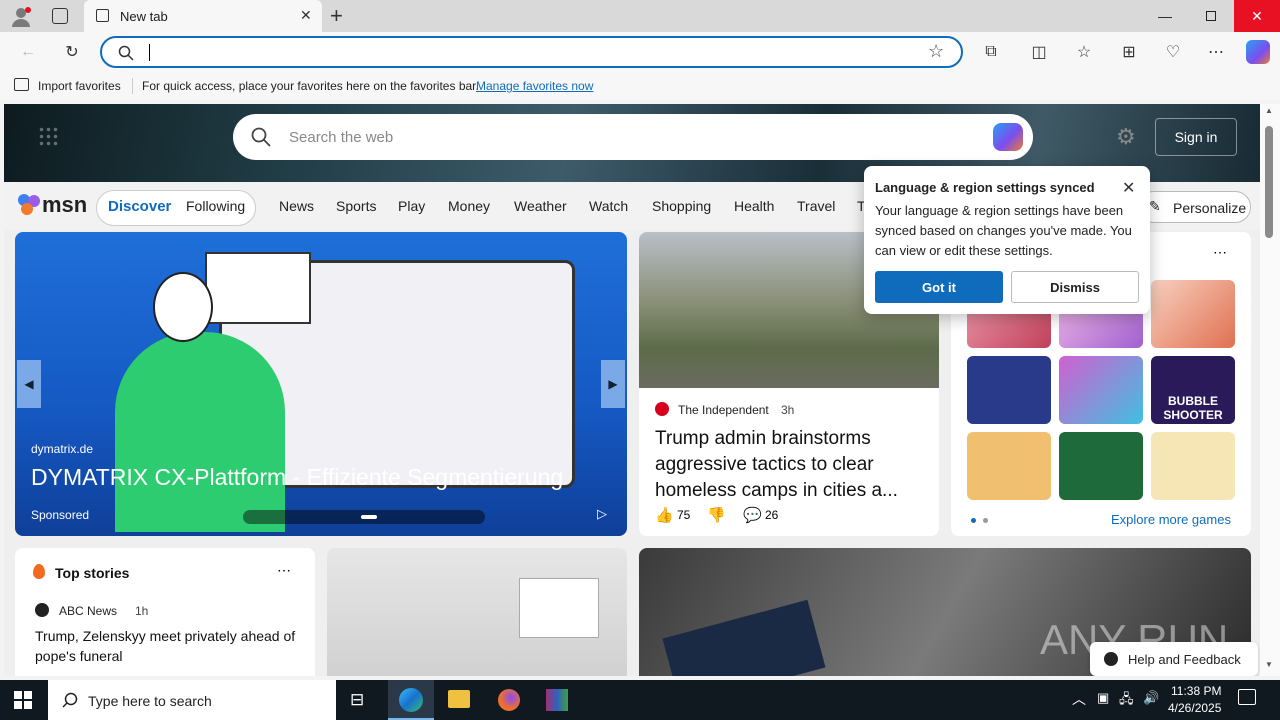 Image resolution: width=1280 pixels, height=720 pixels. I want to click on search-icon, so click(70, 700).